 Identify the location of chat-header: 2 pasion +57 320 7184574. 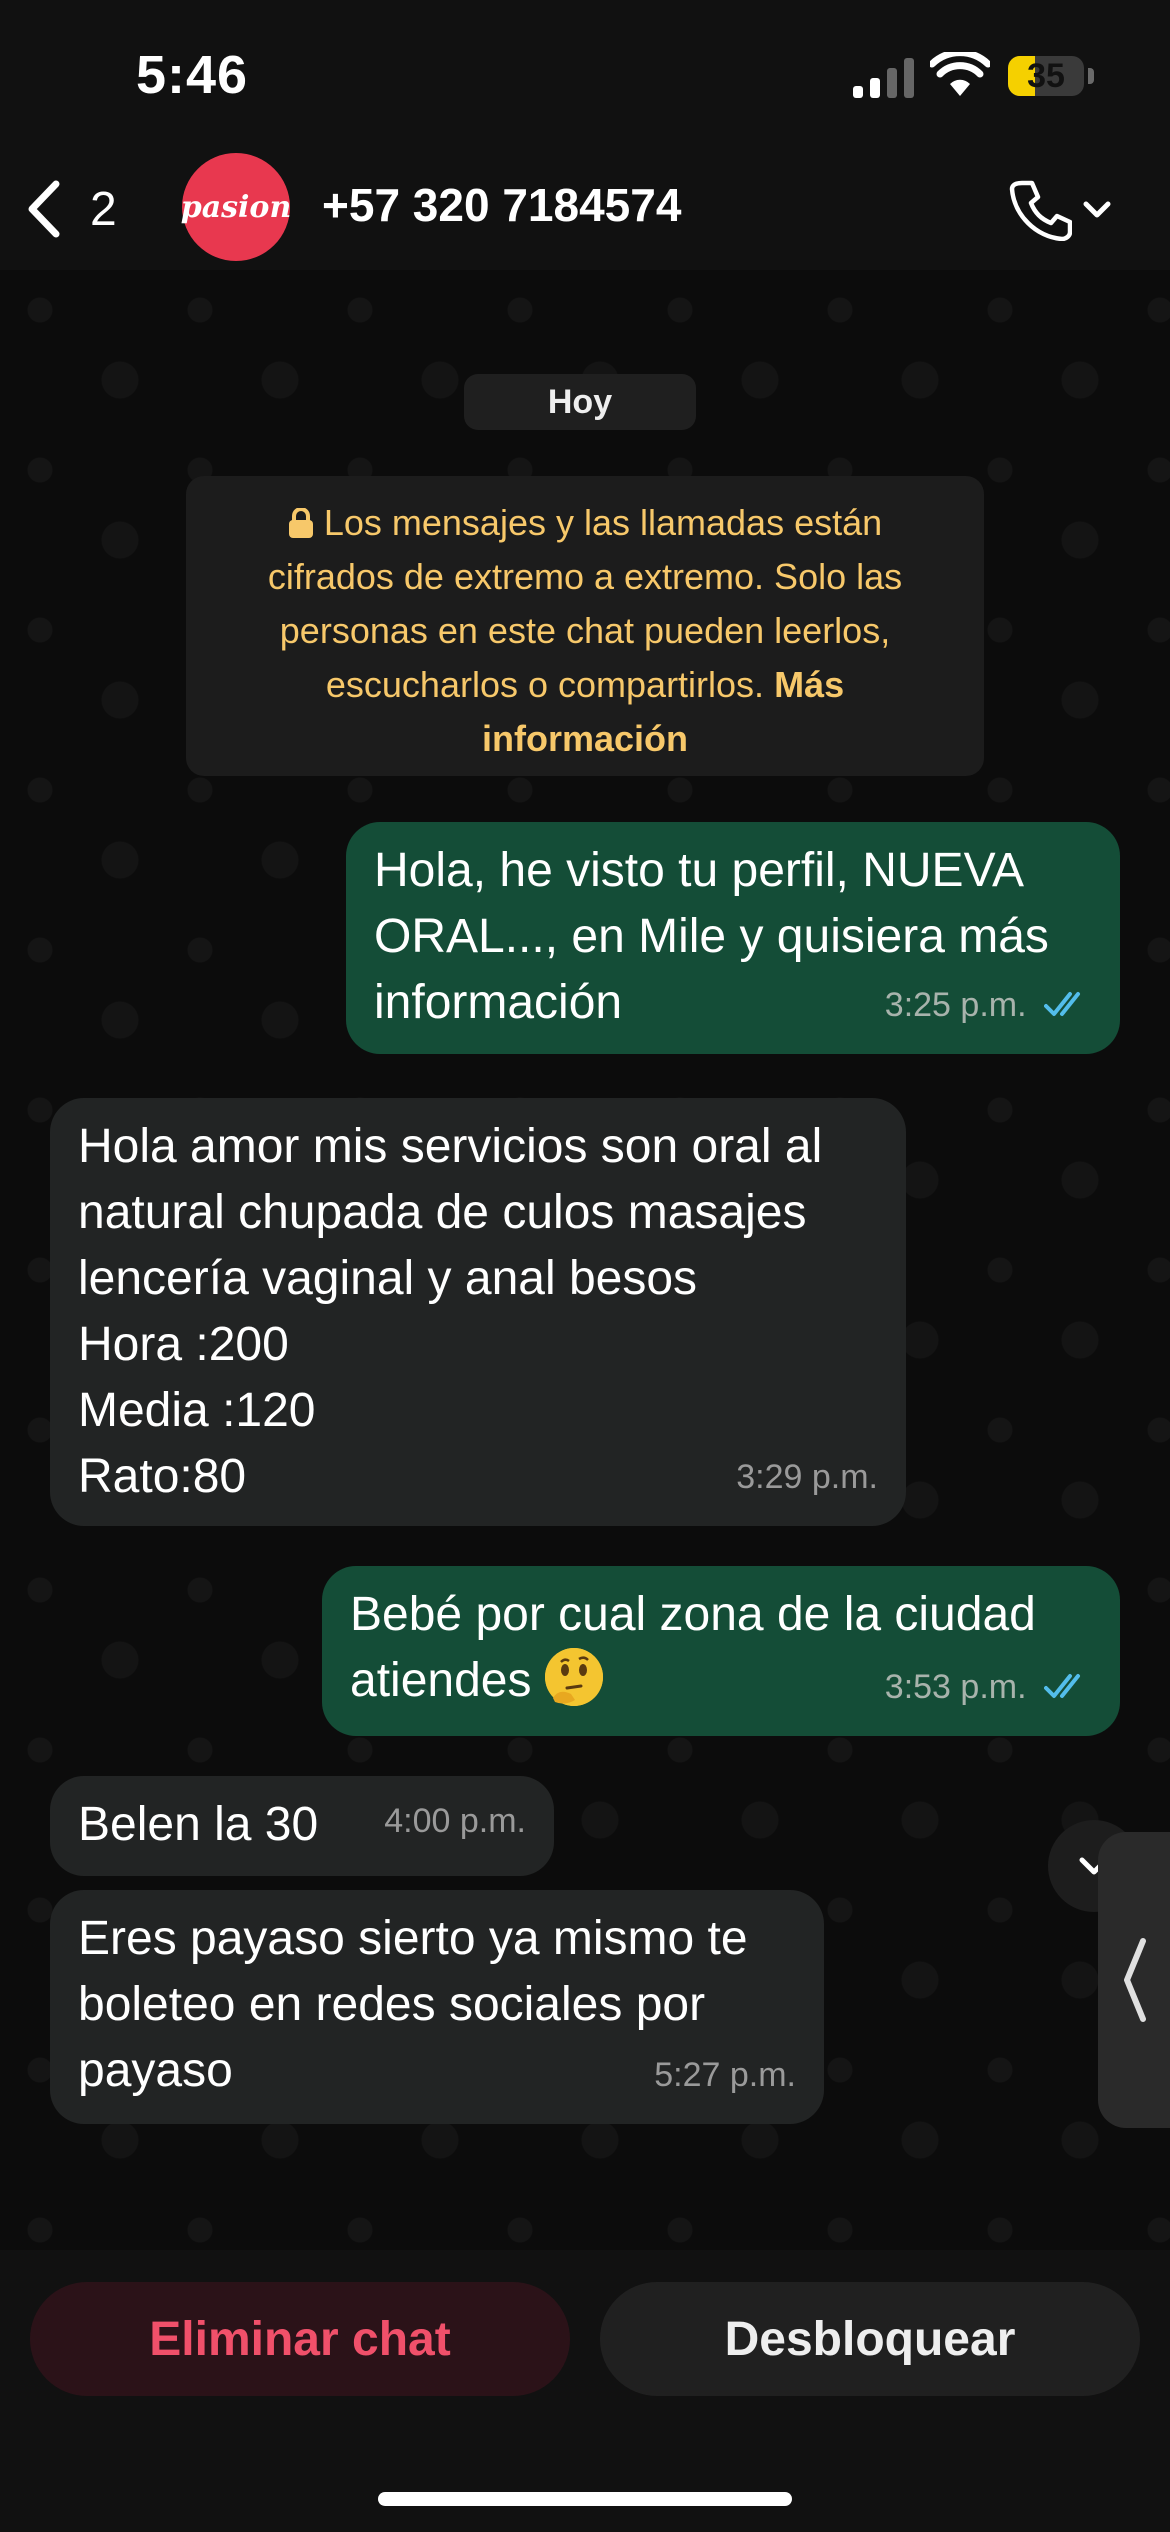
(585, 210).